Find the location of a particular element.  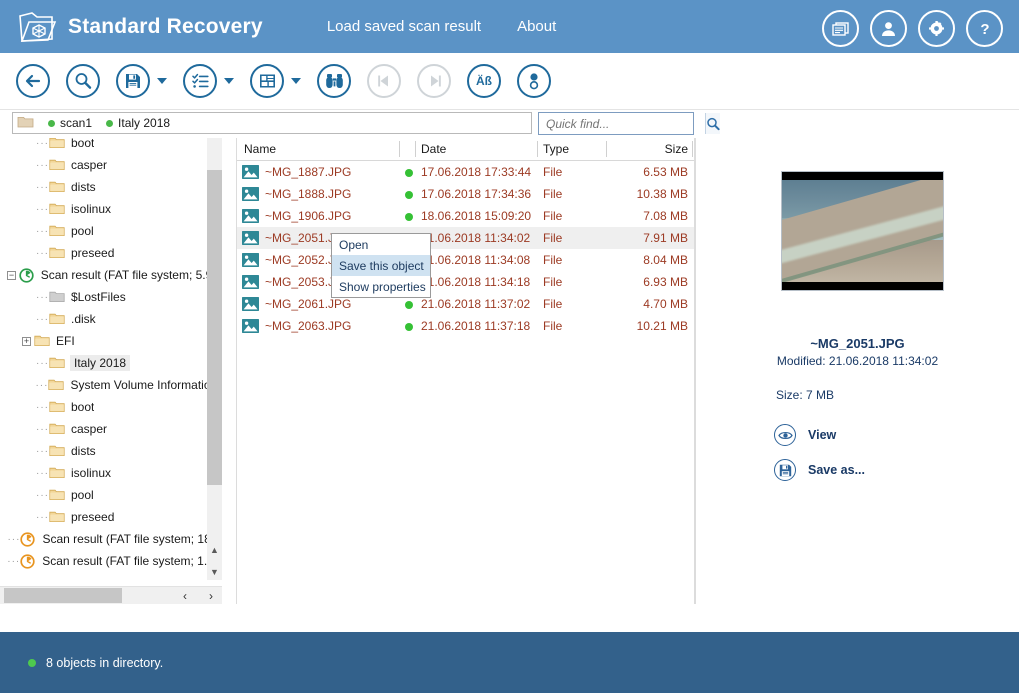

breadcrumb-item-scan1: scan1 is located at coordinates (76, 123).